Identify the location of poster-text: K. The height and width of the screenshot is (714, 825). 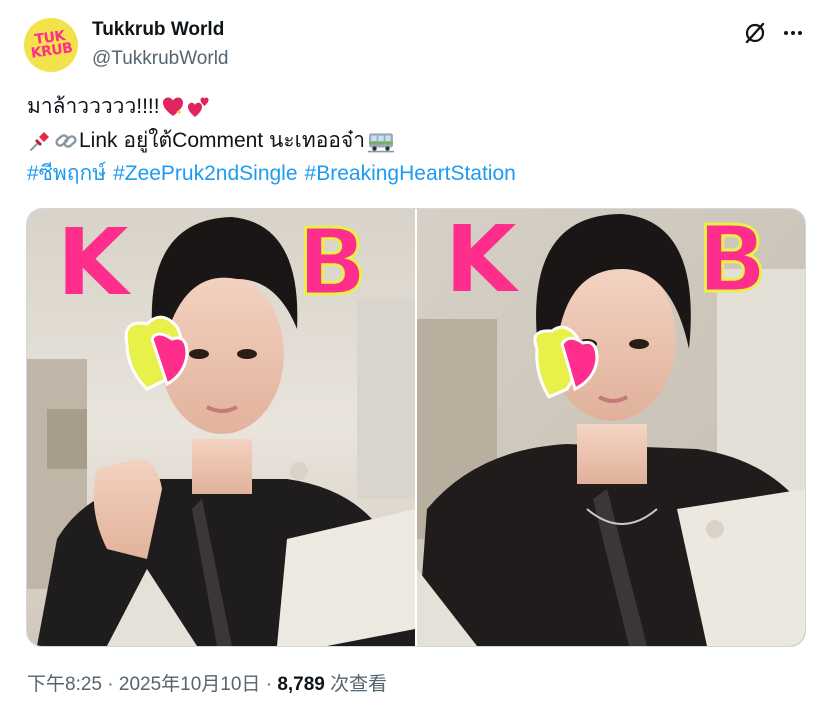
(94, 262).